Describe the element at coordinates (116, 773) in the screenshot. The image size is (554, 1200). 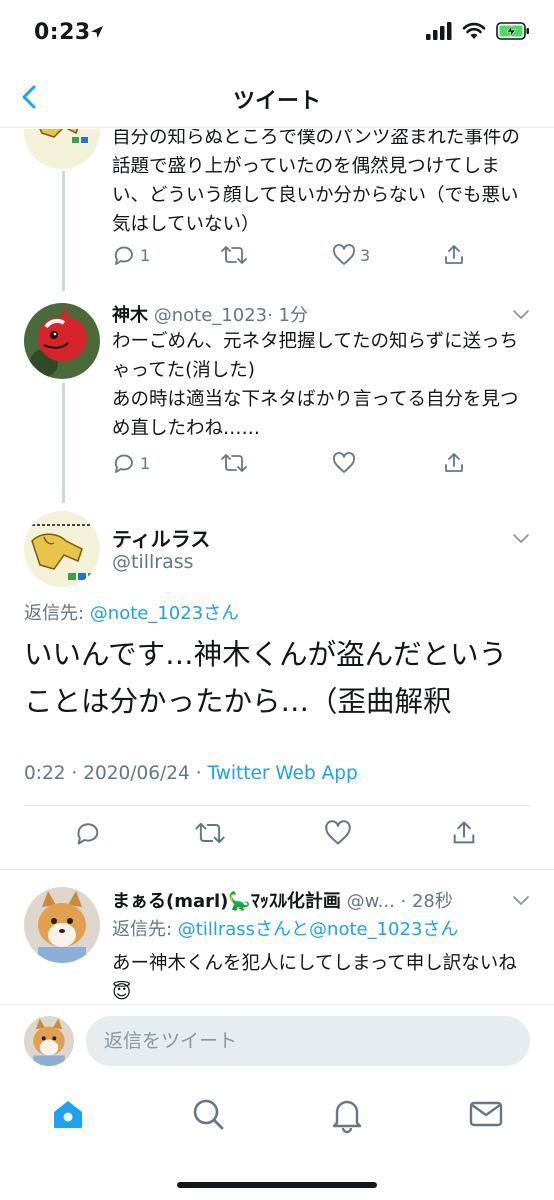
I see `tweet-timestamp: 0:22 · 2020/06/24 ·` at that location.